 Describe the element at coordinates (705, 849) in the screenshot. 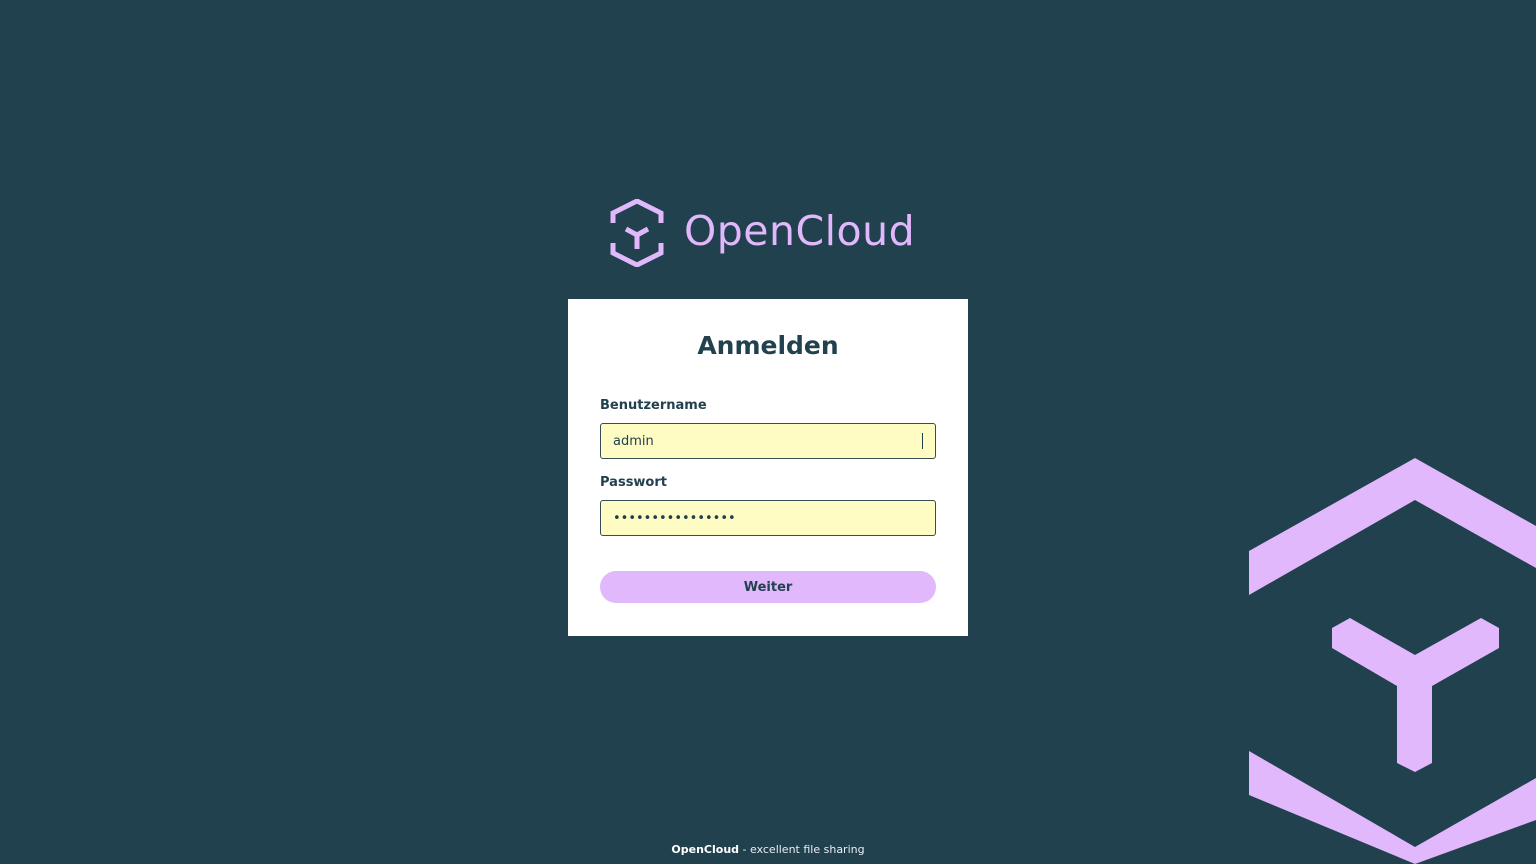

I see `footer-brand: OpenCloud` at that location.